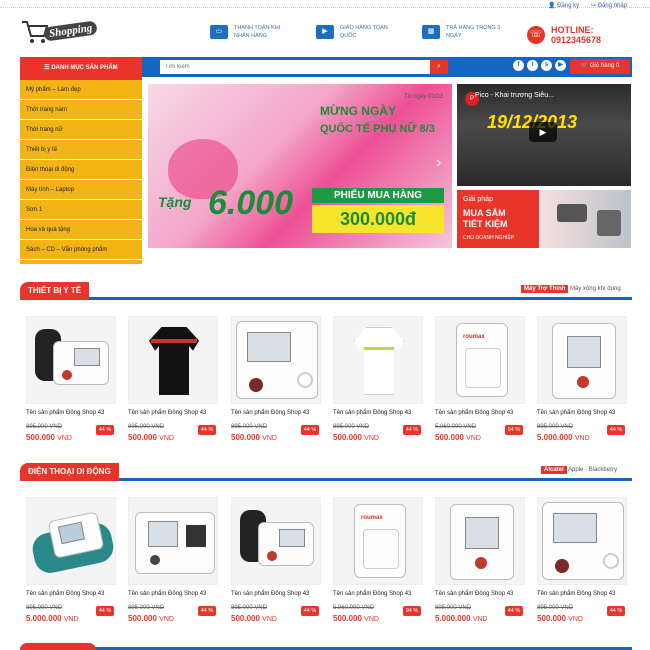  Describe the element at coordinates (560, 65) in the screenshot. I see `youtube-icon: ▶` at that location.